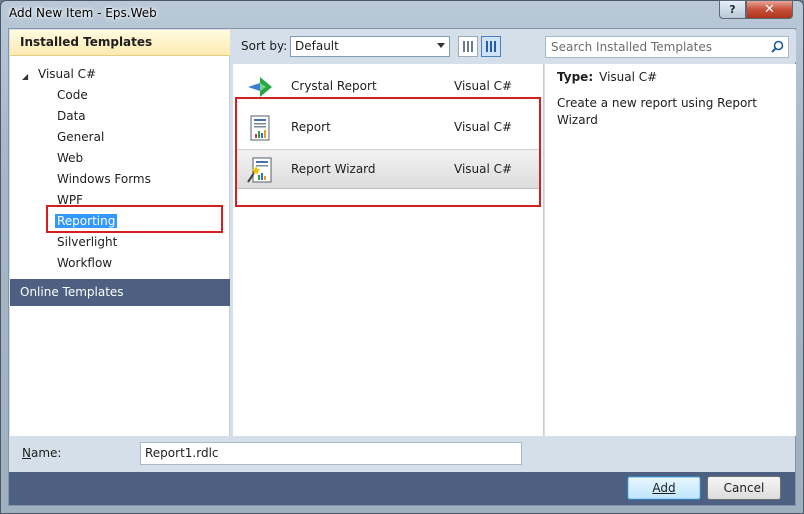  I want to click on crystal-report-icon, so click(260, 87).